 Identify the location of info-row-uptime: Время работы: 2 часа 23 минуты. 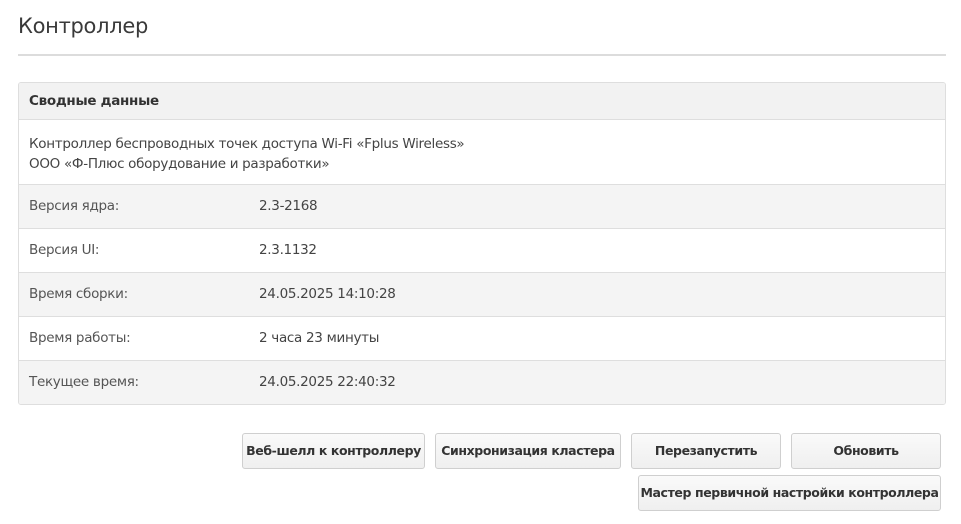
(482, 339).